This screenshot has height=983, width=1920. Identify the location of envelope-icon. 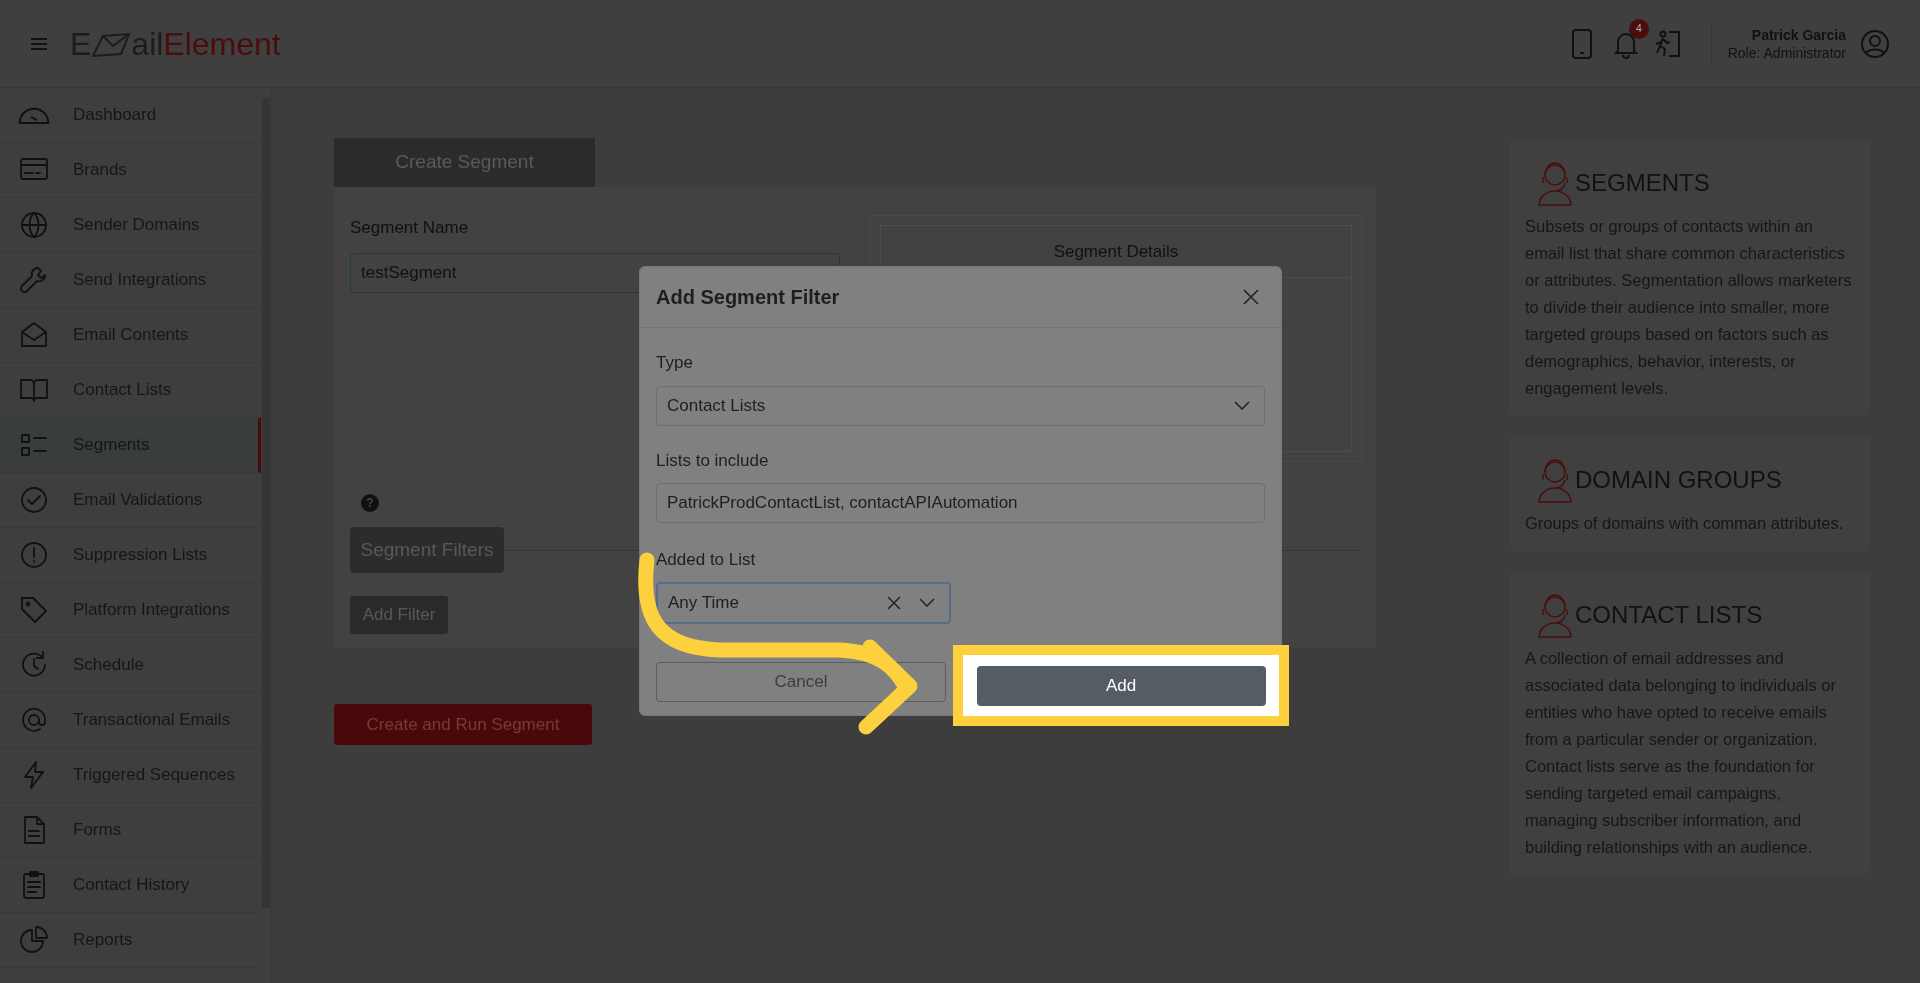
(111, 44).